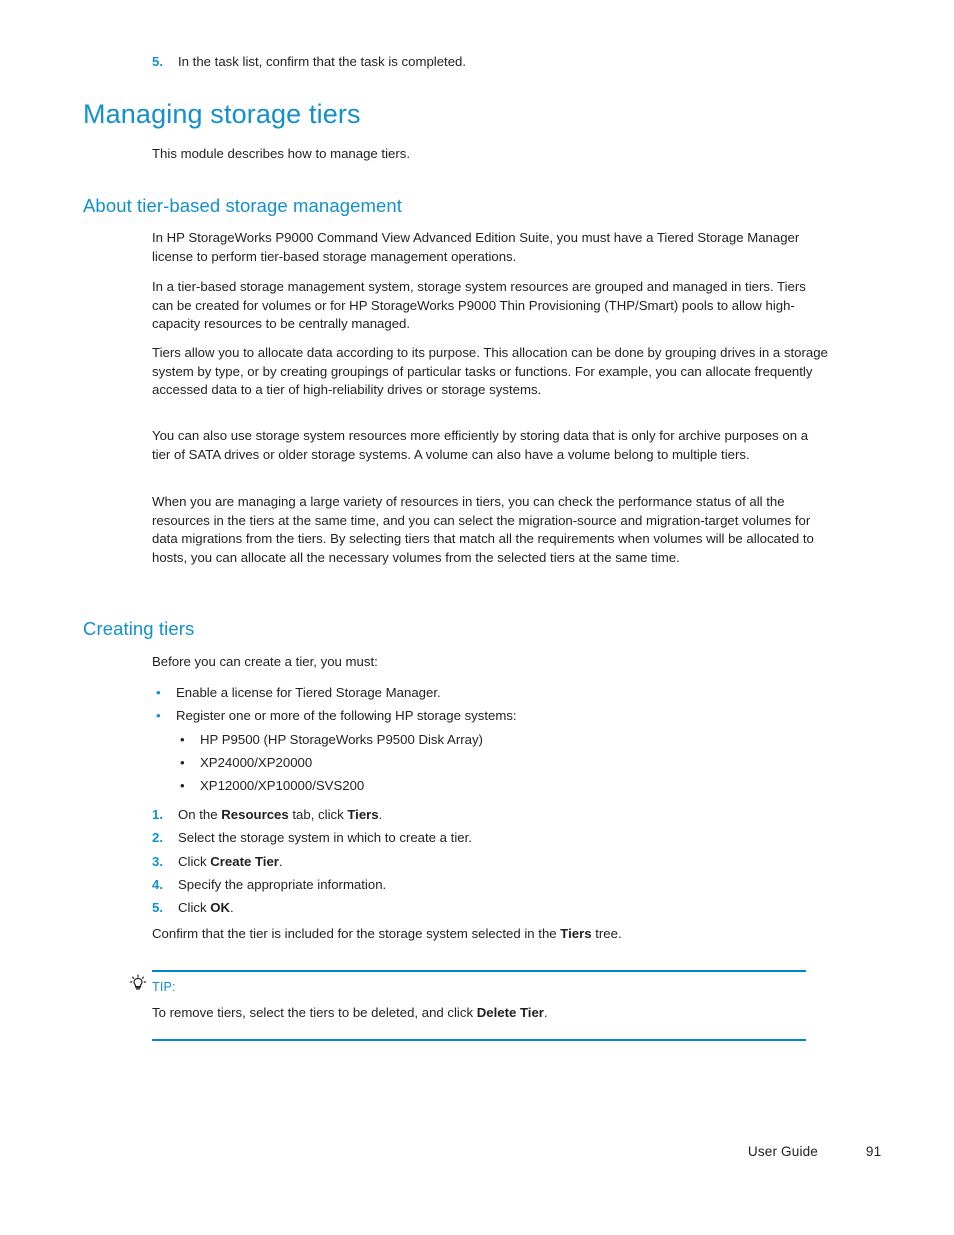 The image size is (954, 1235). Describe the element at coordinates (479, 1039) in the screenshot. I see `divider-bottom` at that location.